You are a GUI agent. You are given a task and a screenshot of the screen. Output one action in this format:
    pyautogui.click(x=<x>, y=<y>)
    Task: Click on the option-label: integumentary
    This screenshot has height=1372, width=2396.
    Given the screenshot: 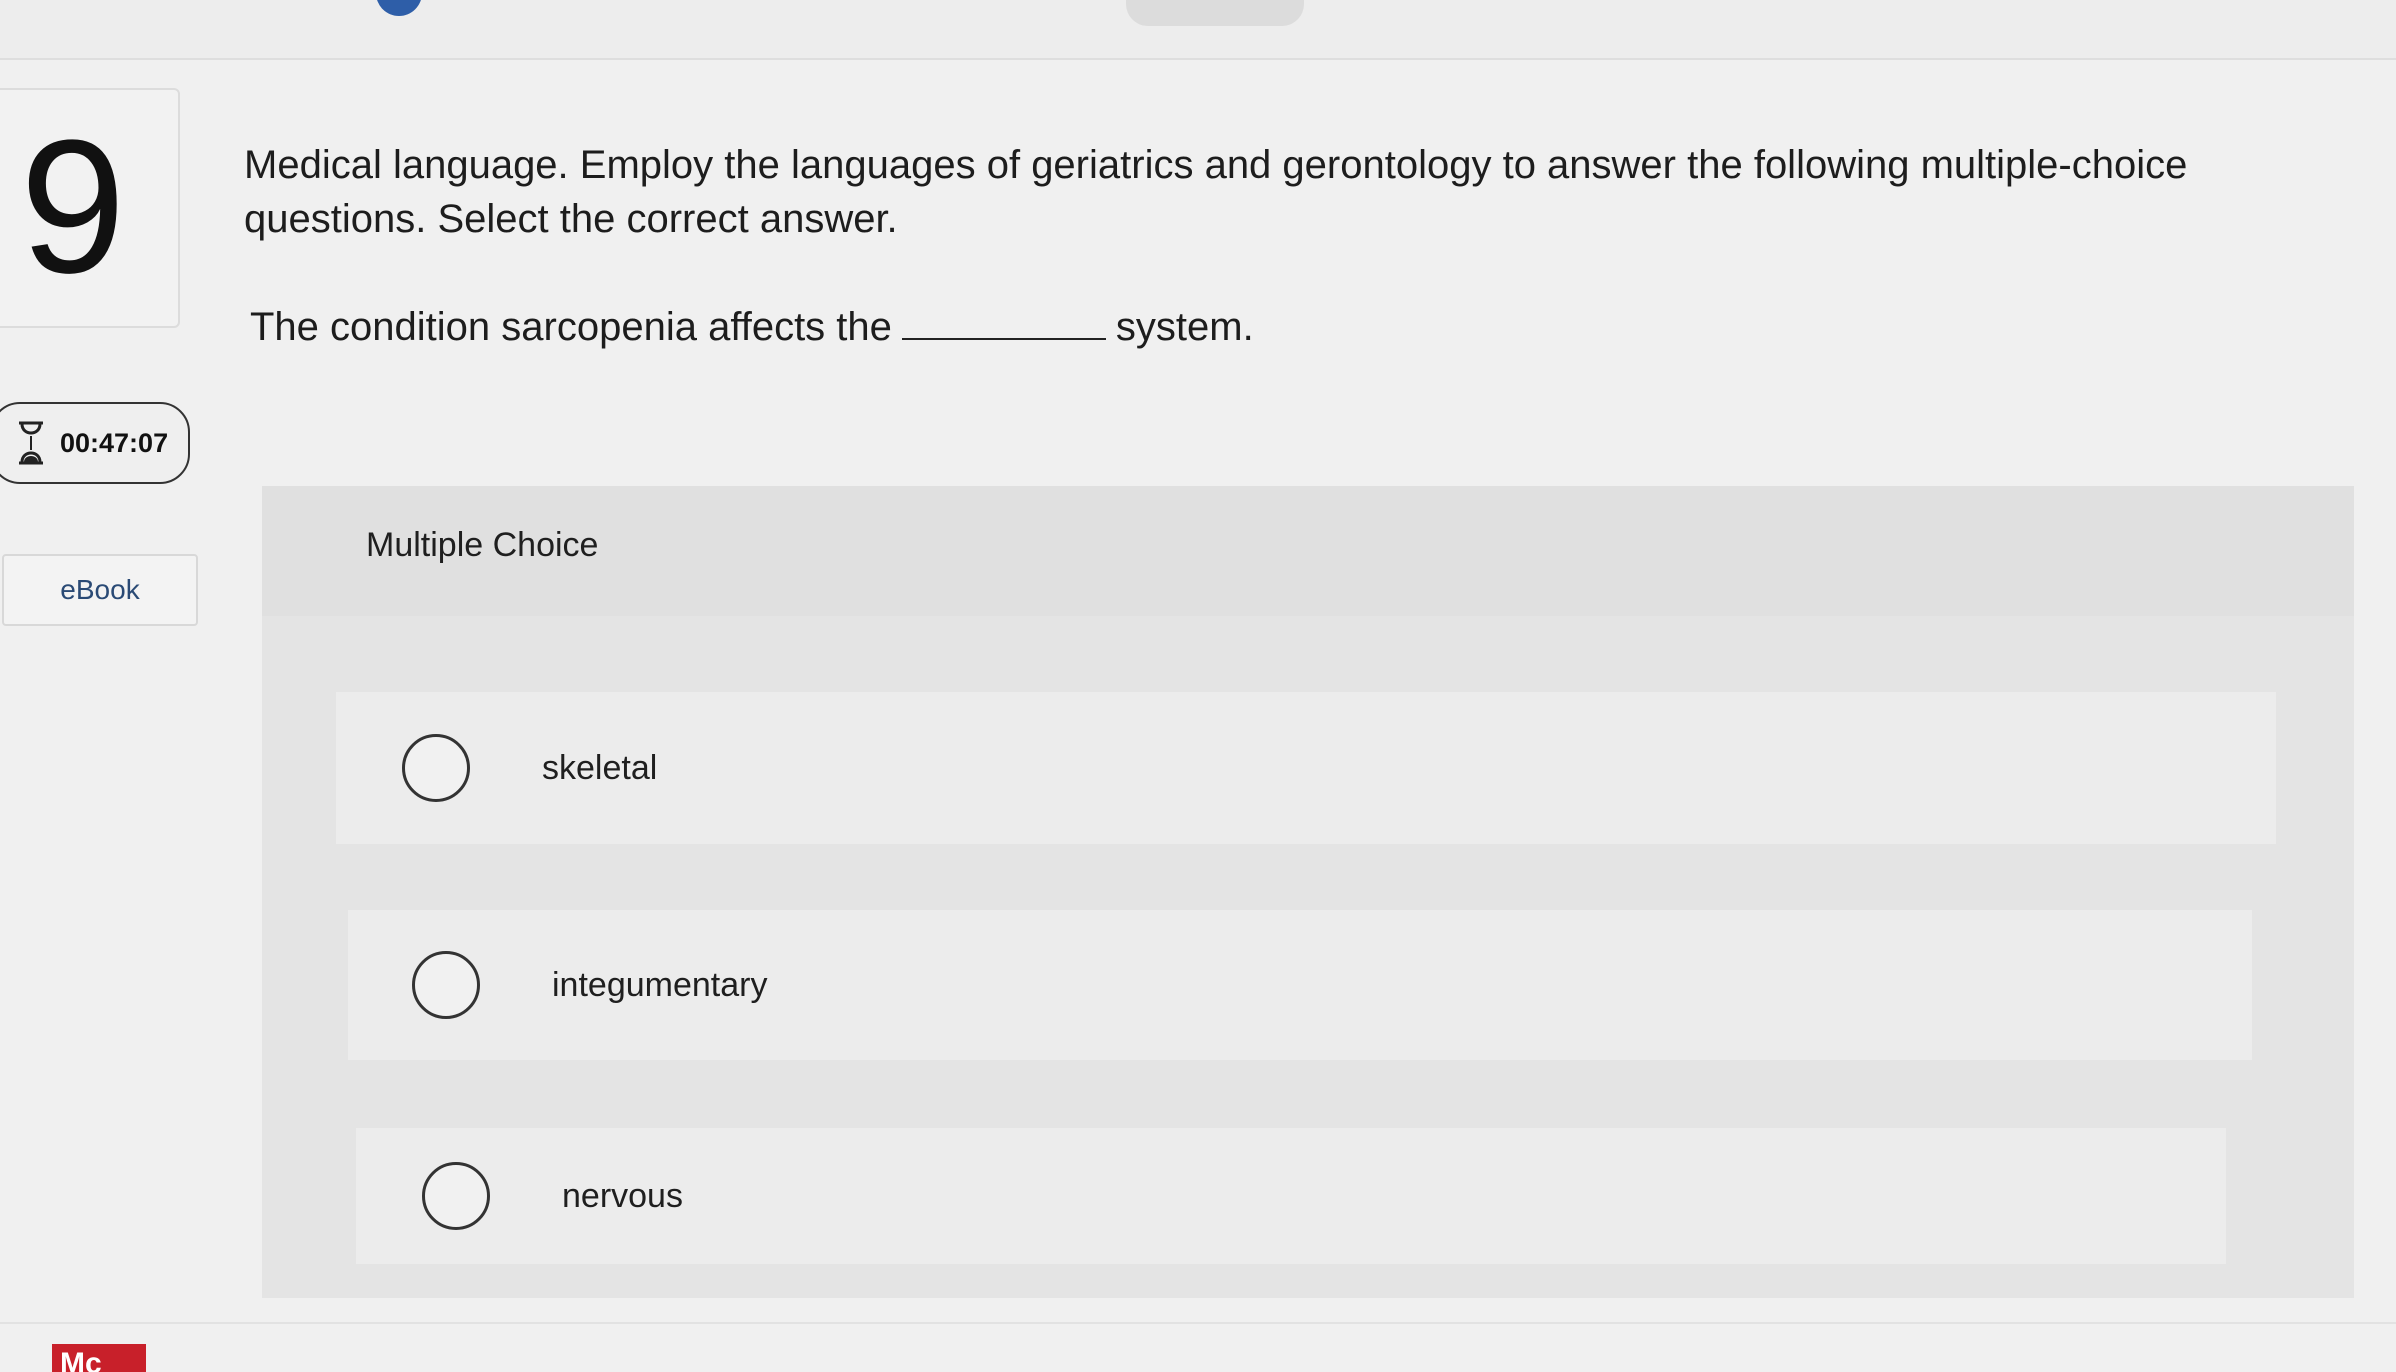 What is the action you would take?
    pyautogui.click(x=660, y=984)
    